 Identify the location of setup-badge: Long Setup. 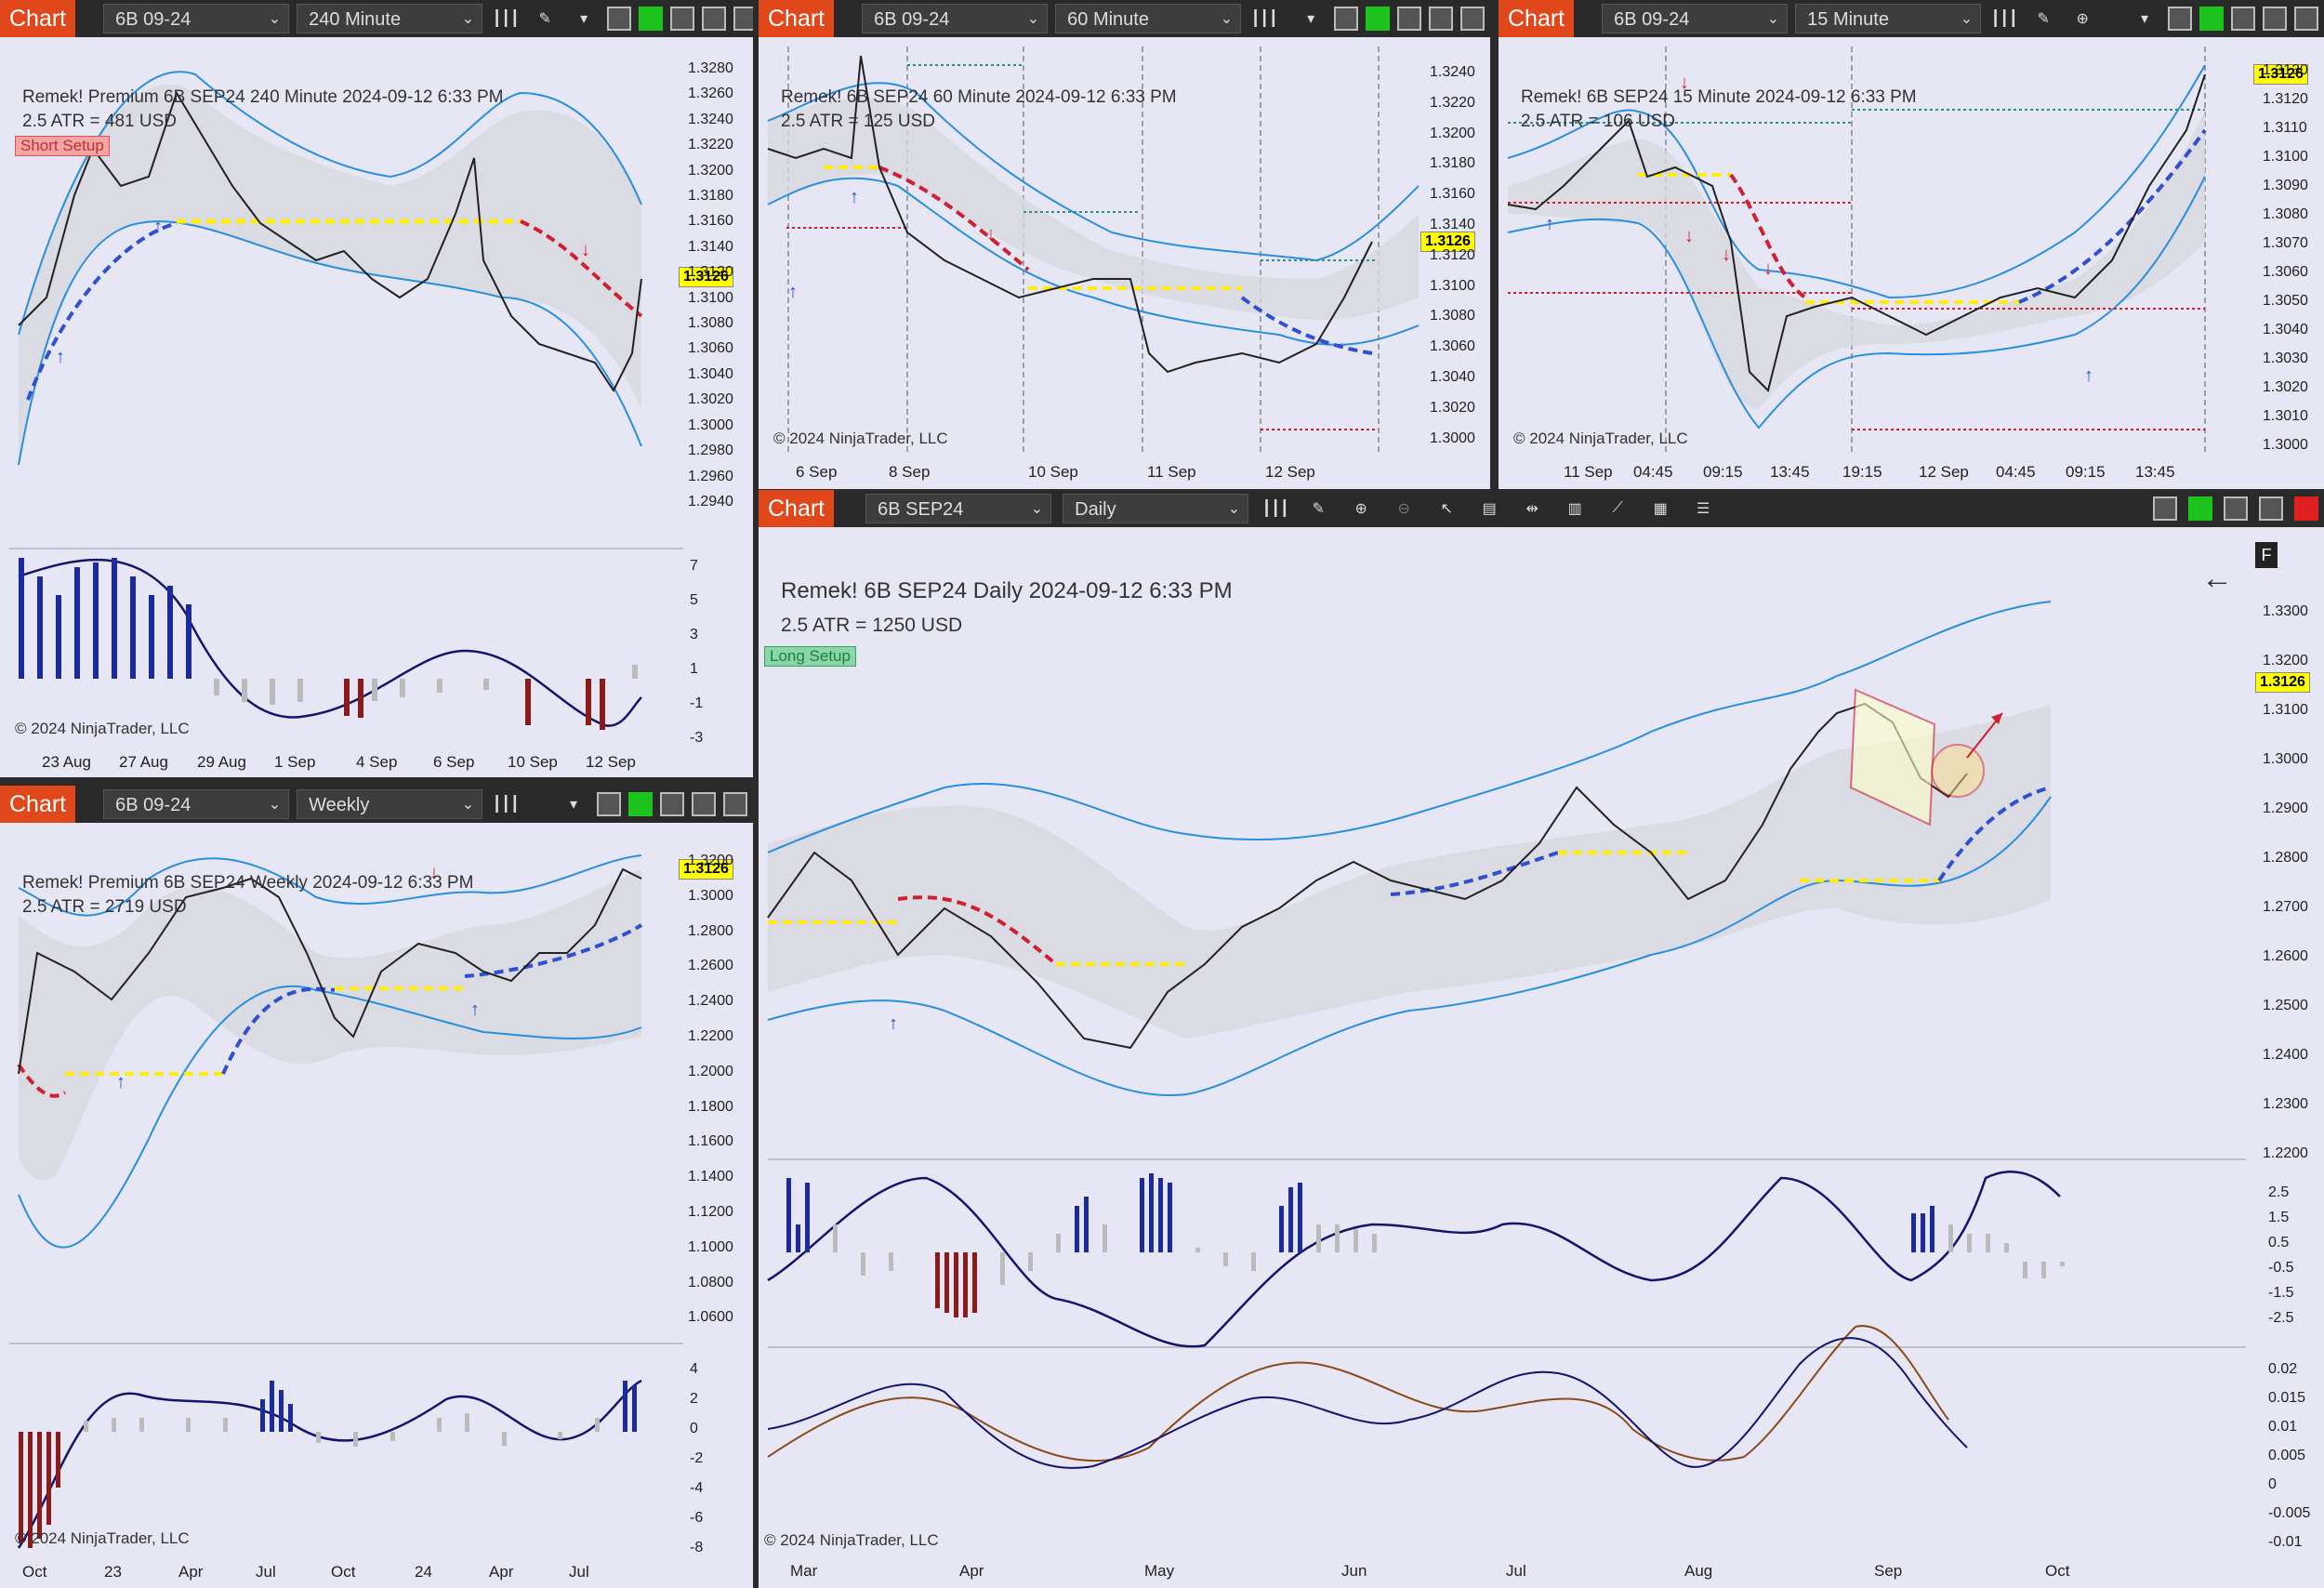
(810, 656).